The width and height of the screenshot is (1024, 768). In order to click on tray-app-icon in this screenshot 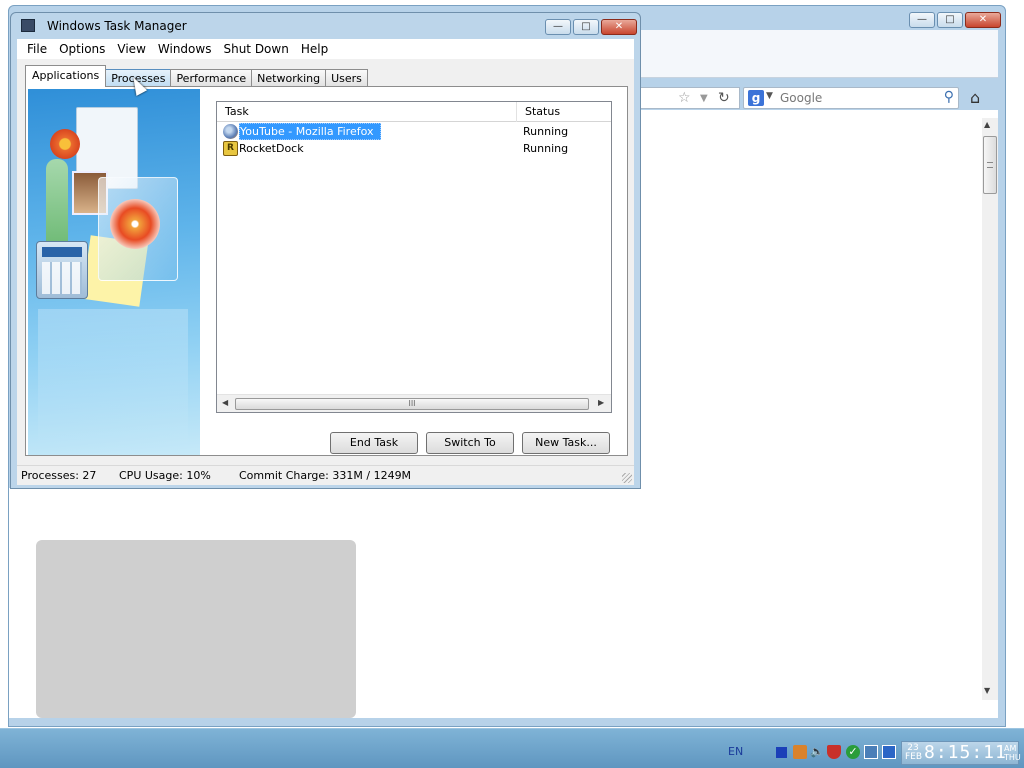, I will do `click(781, 752)`.